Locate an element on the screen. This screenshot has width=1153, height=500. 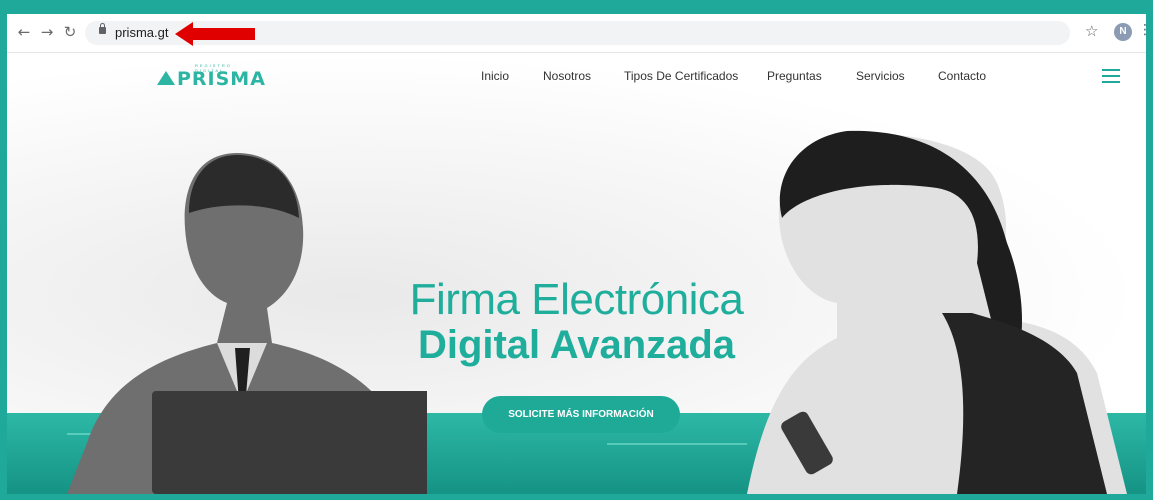
hero-title-line2: Digital Avanzada is located at coordinates (576, 345).